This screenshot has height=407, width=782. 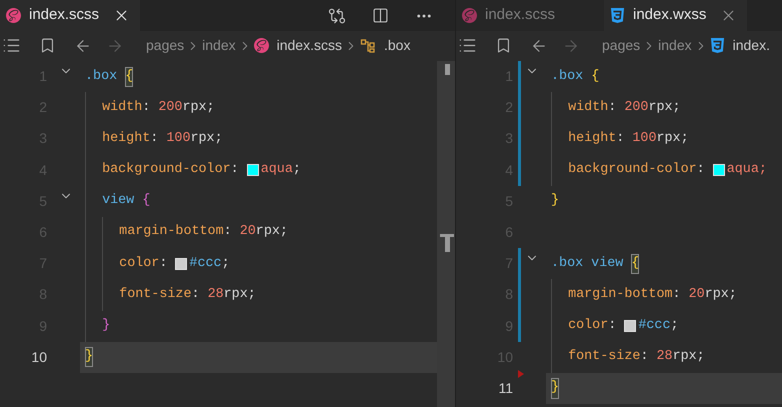 I want to click on editor-tab: index.wxss, so click(x=676, y=15).